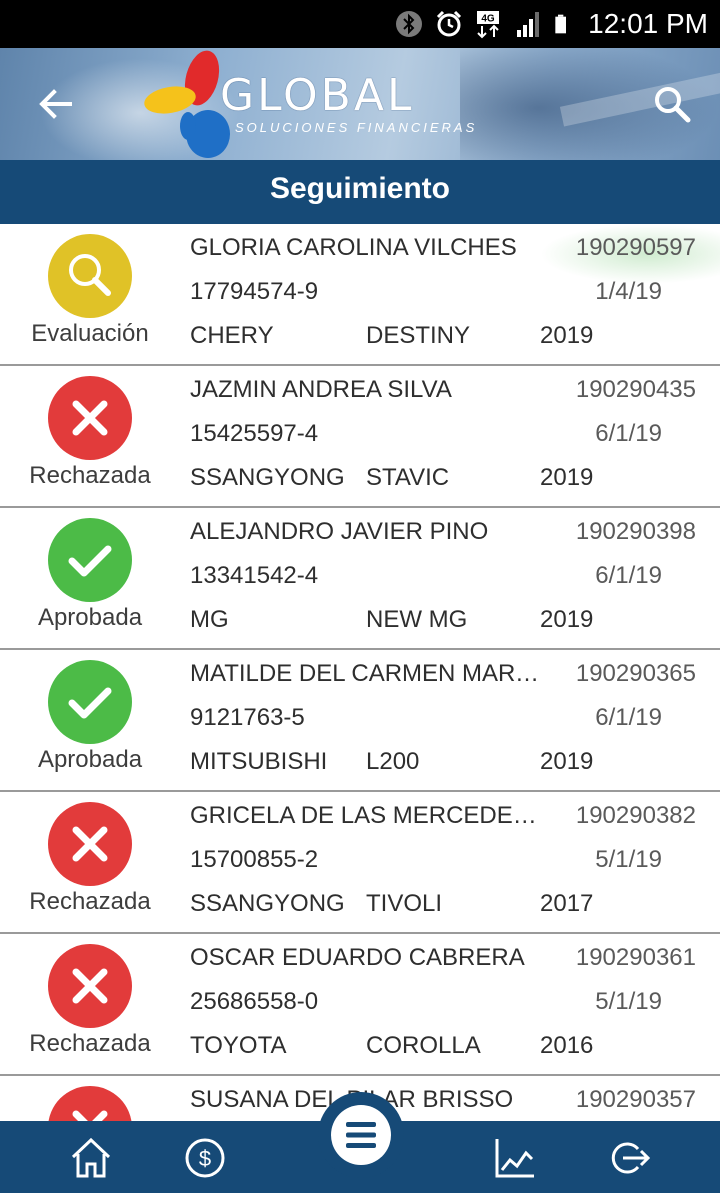 The image size is (720, 1193). I want to click on header-banner: GLOBAL SOLUCIONES FINANCIERAS, so click(360, 104).